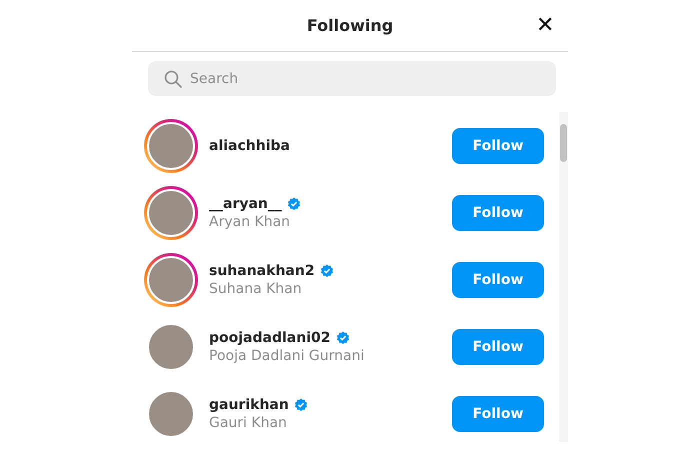 Image resolution: width=700 pixels, height=450 pixels. What do you see at coordinates (250, 222) in the screenshot?
I see `full-name: Aryan Khan` at bounding box center [250, 222].